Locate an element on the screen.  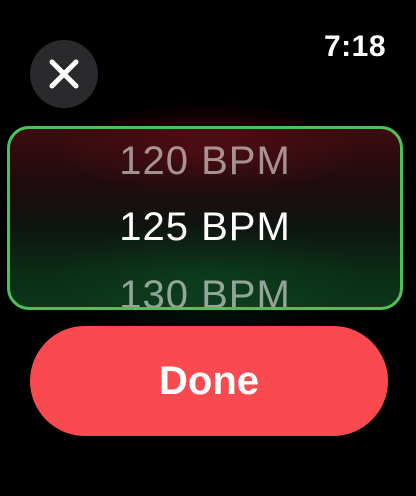
close-button is located at coordinates (64, 74).